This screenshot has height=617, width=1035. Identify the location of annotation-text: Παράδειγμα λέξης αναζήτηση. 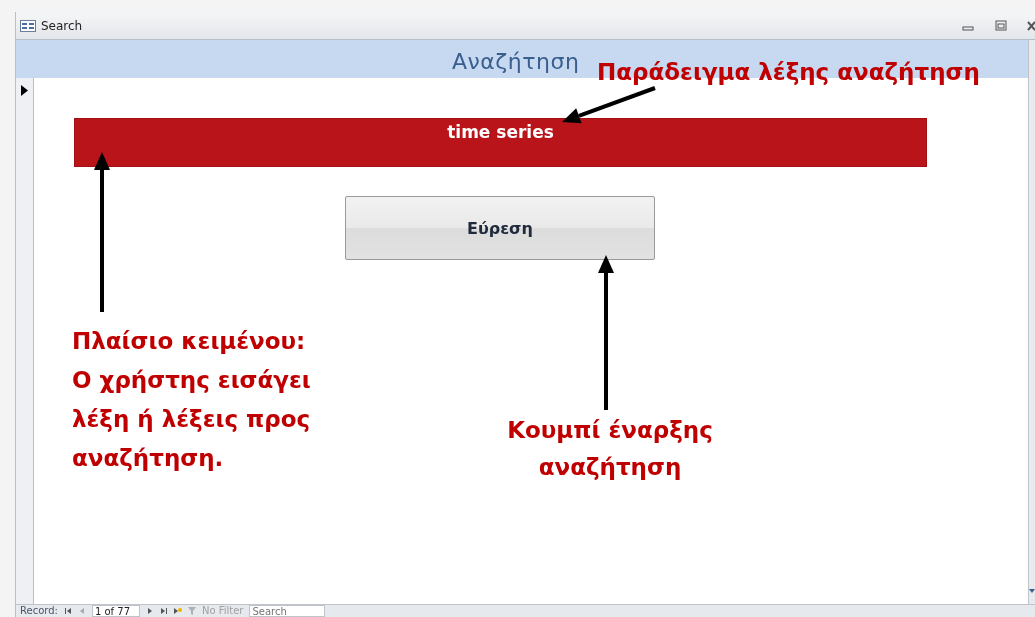
(788, 72).